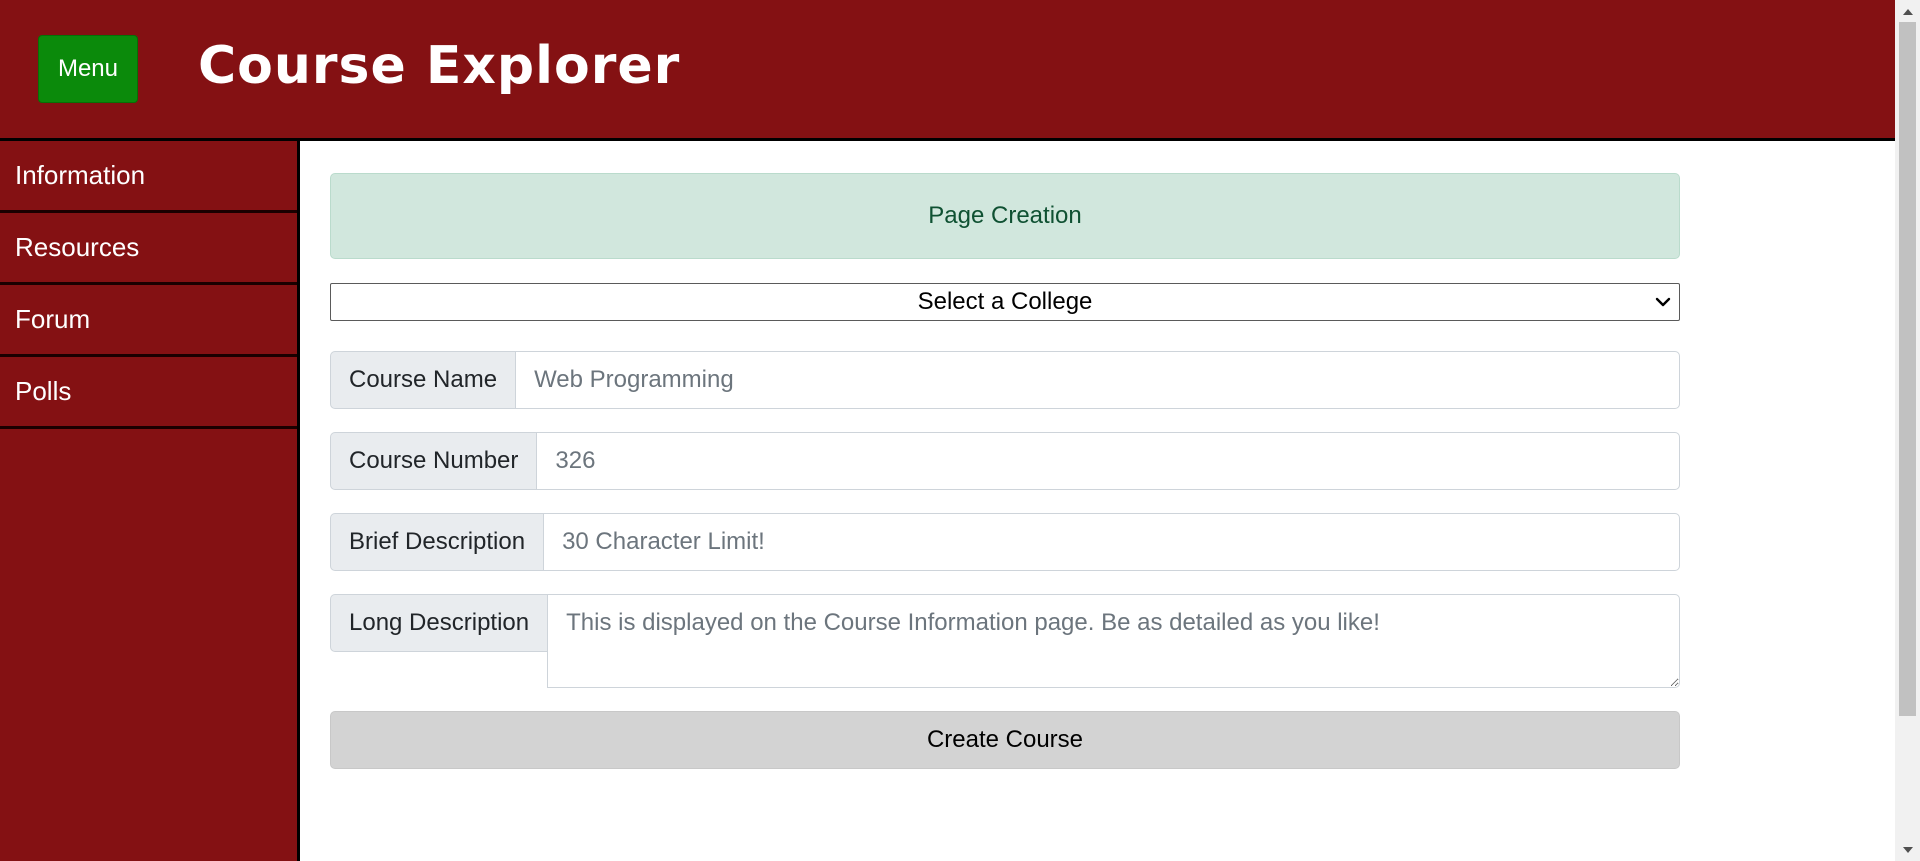 The image size is (1920, 861). I want to click on app-title: Course Explorer, so click(439, 66).